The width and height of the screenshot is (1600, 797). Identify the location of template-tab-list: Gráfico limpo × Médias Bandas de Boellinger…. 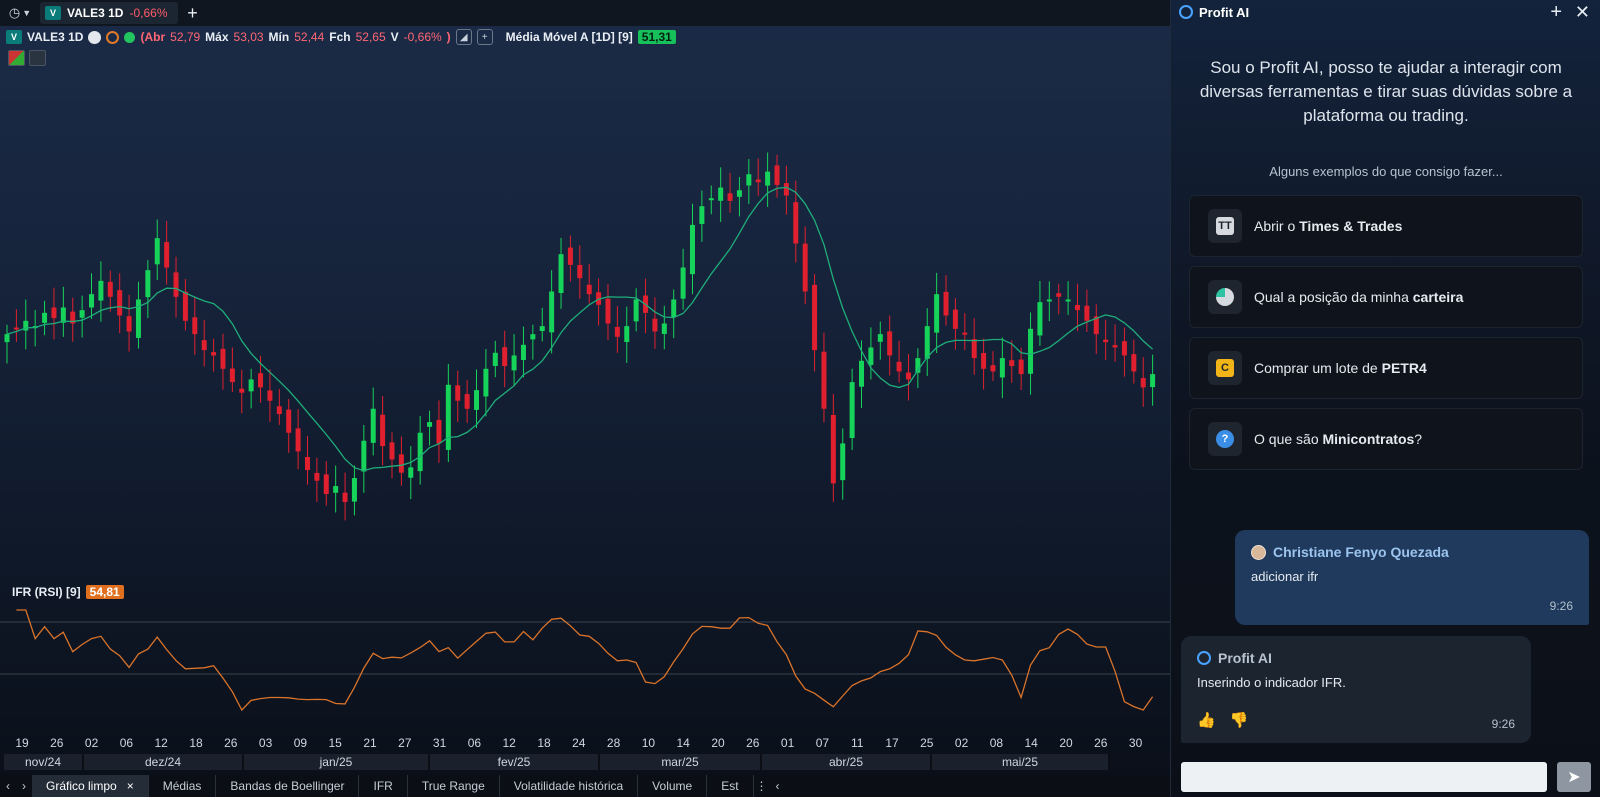
(393, 786).